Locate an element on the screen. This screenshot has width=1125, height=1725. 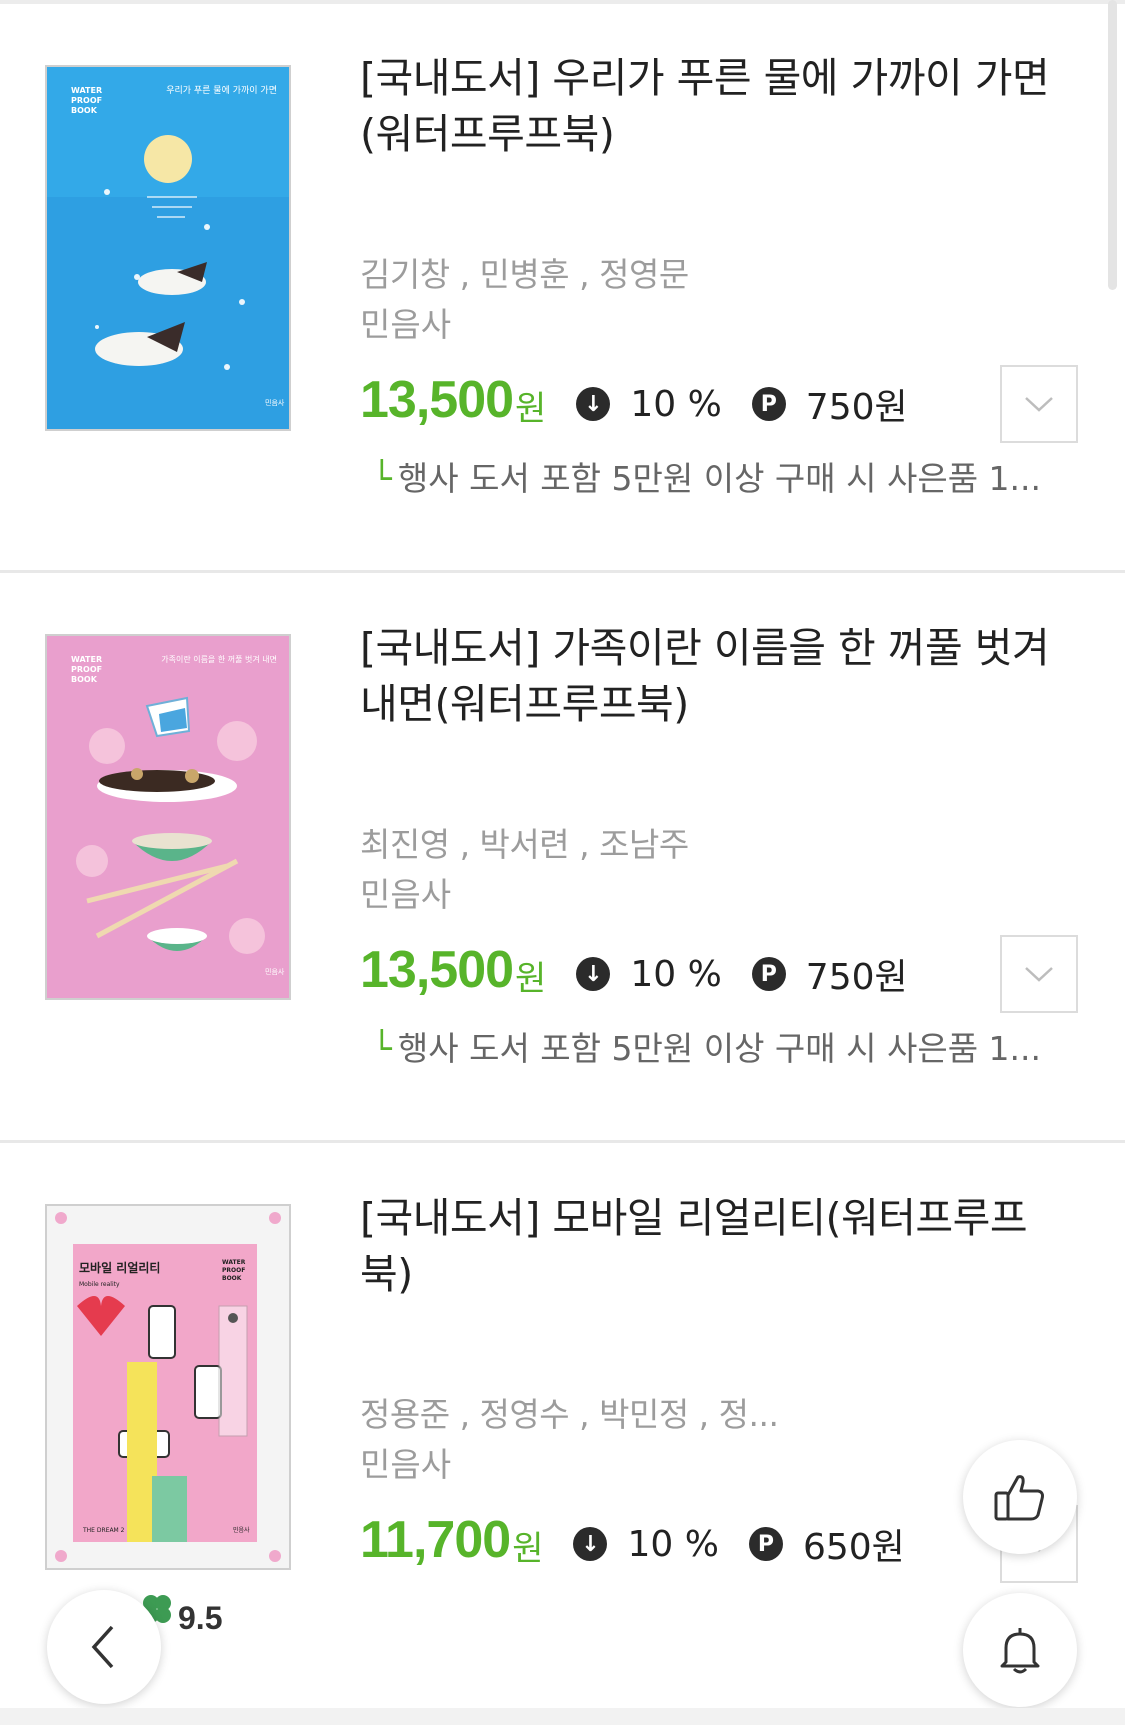
svg-text: 가족이란 이름을 한 꺼풀 벗겨 내면 is located at coordinates (219, 659).